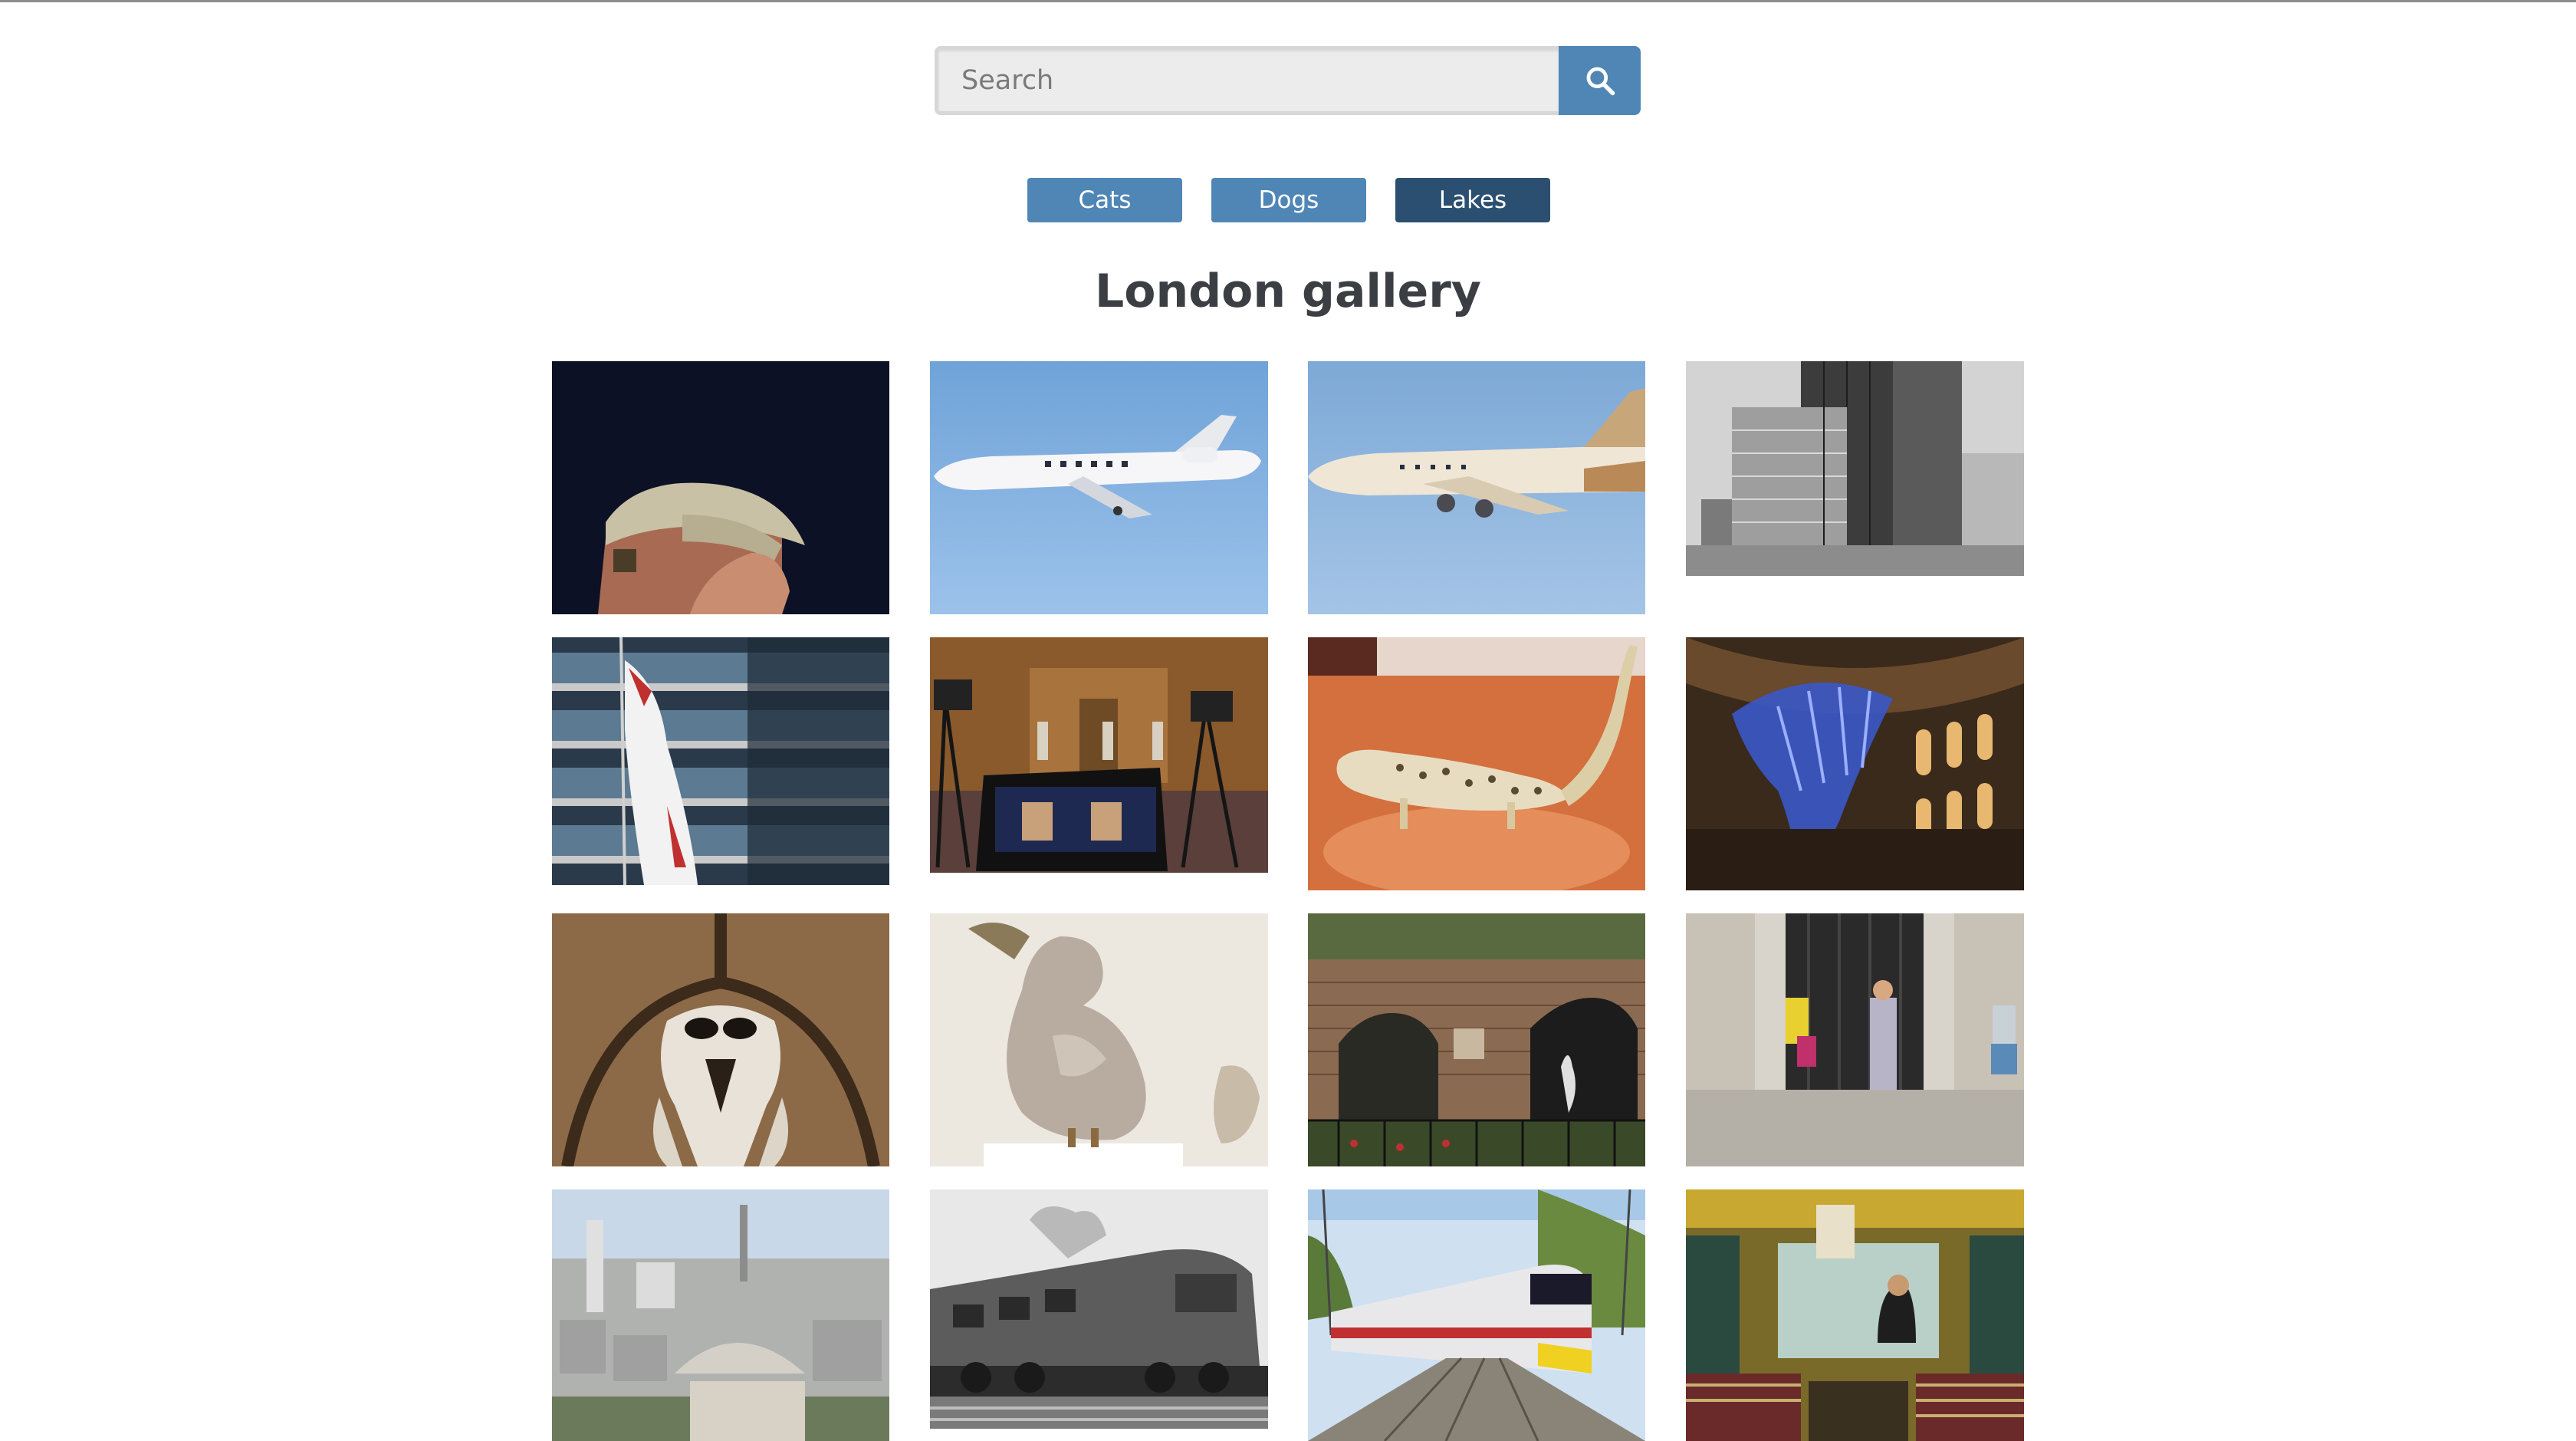 This screenshot has width=2576, height=1441. I want to click on category-button-cats: Cats, so click(1104, 200).